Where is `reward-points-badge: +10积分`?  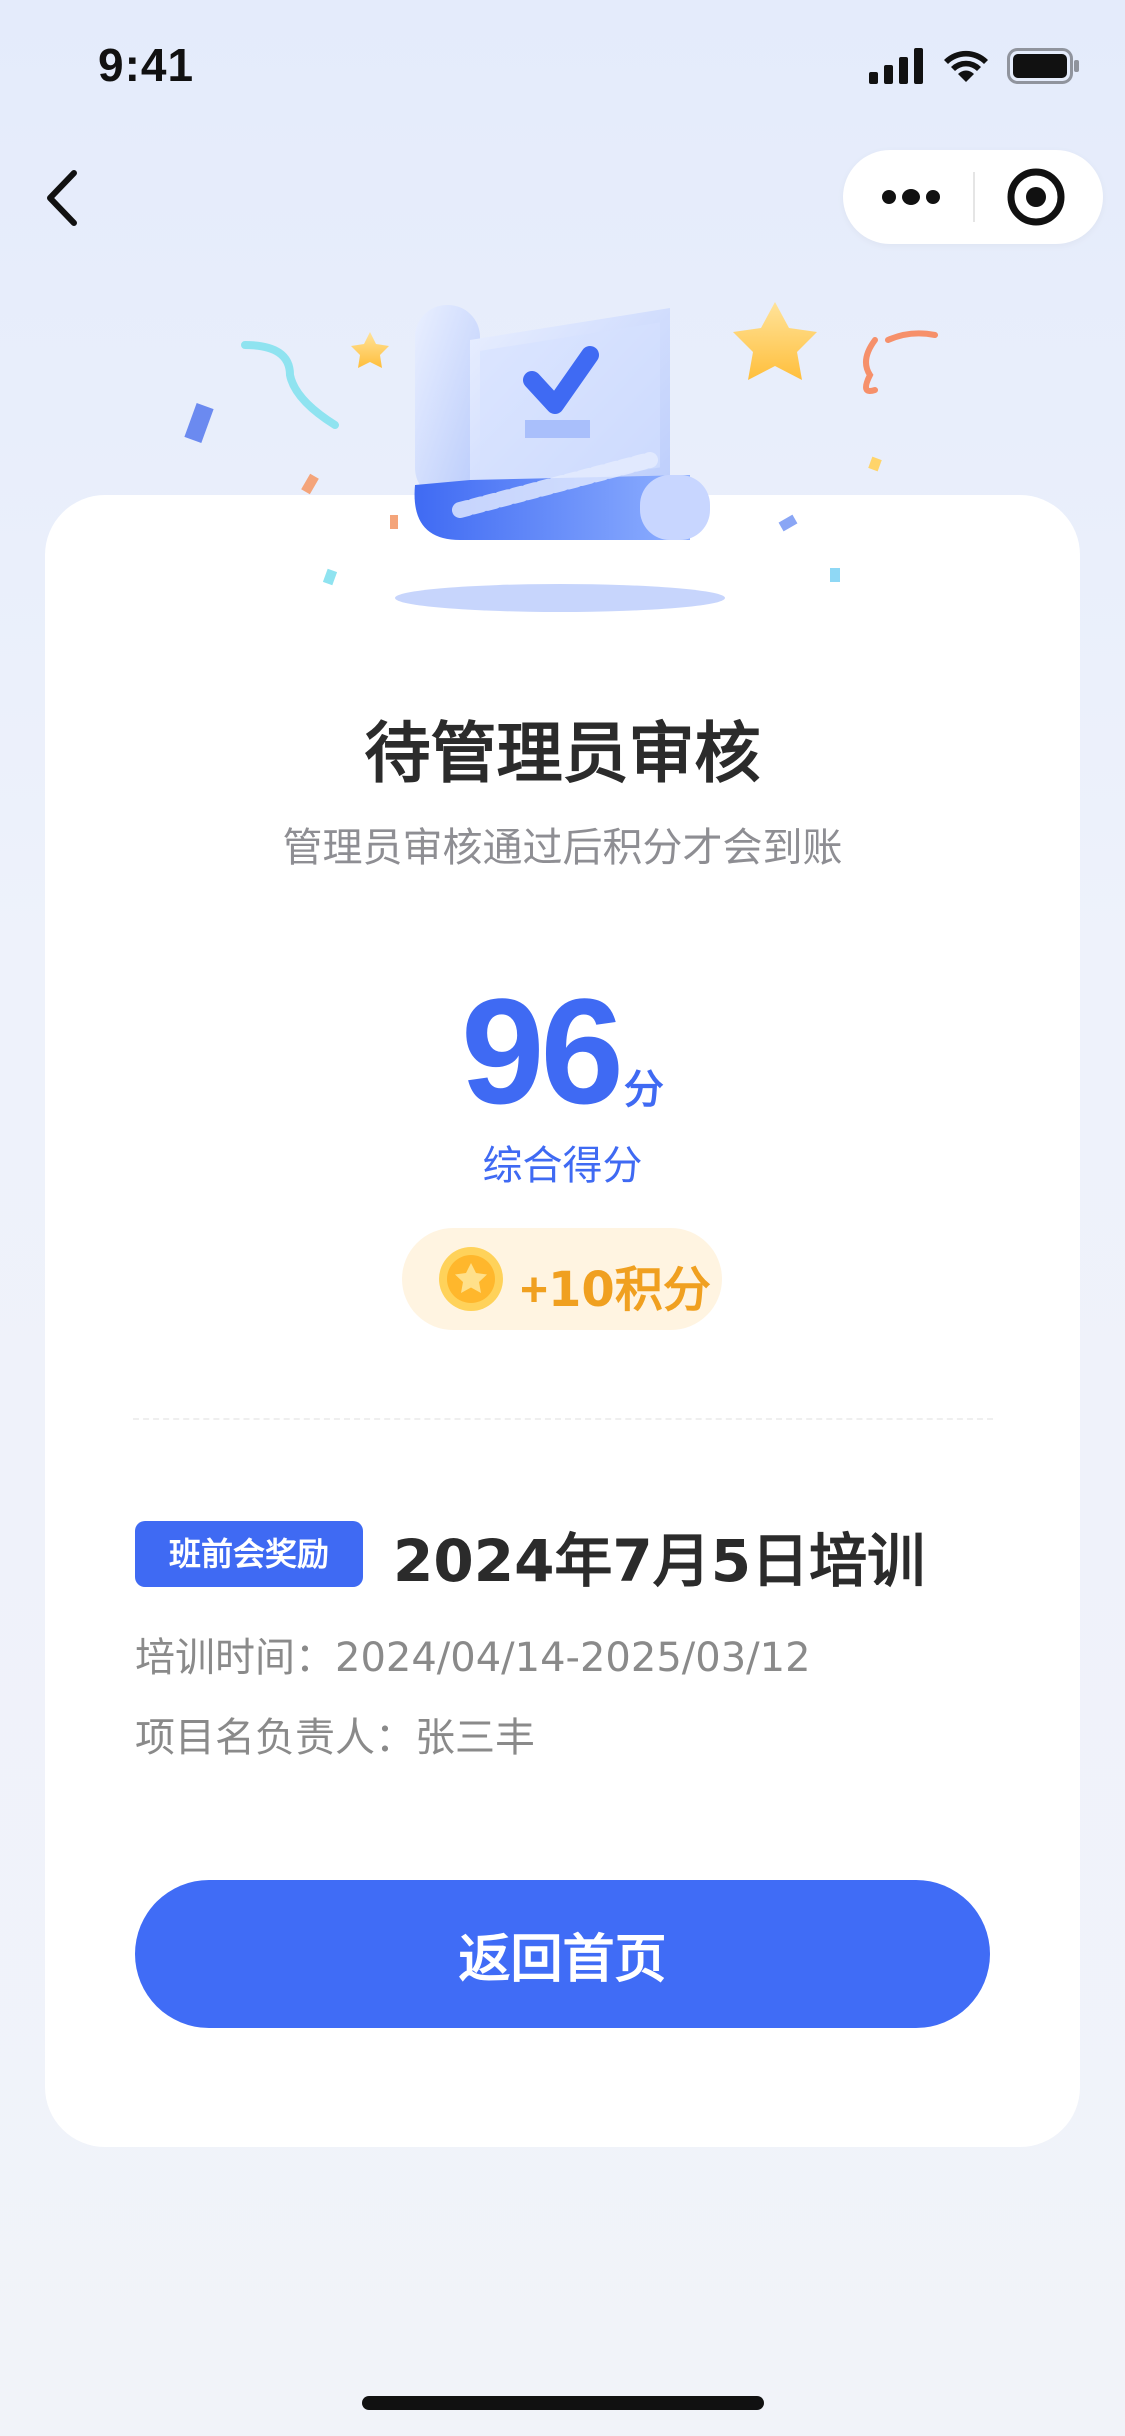
reward-points-badge: +10积分 is located at coordinates (562, 1279).